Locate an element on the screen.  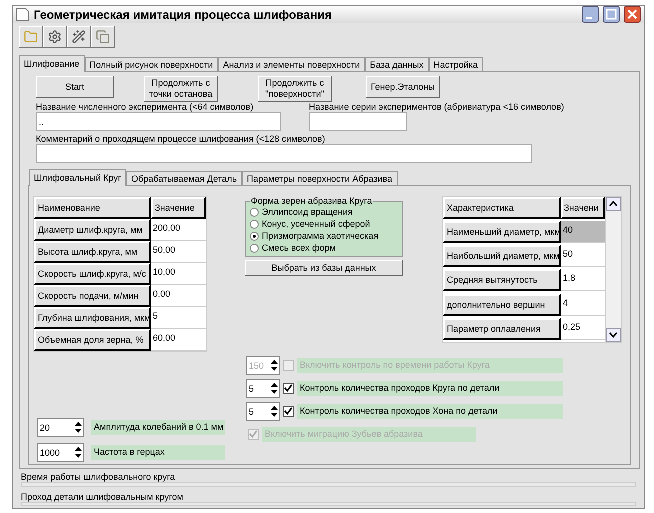
tab: Параметры поверхности Абразива is located at coordinates (320, 178).